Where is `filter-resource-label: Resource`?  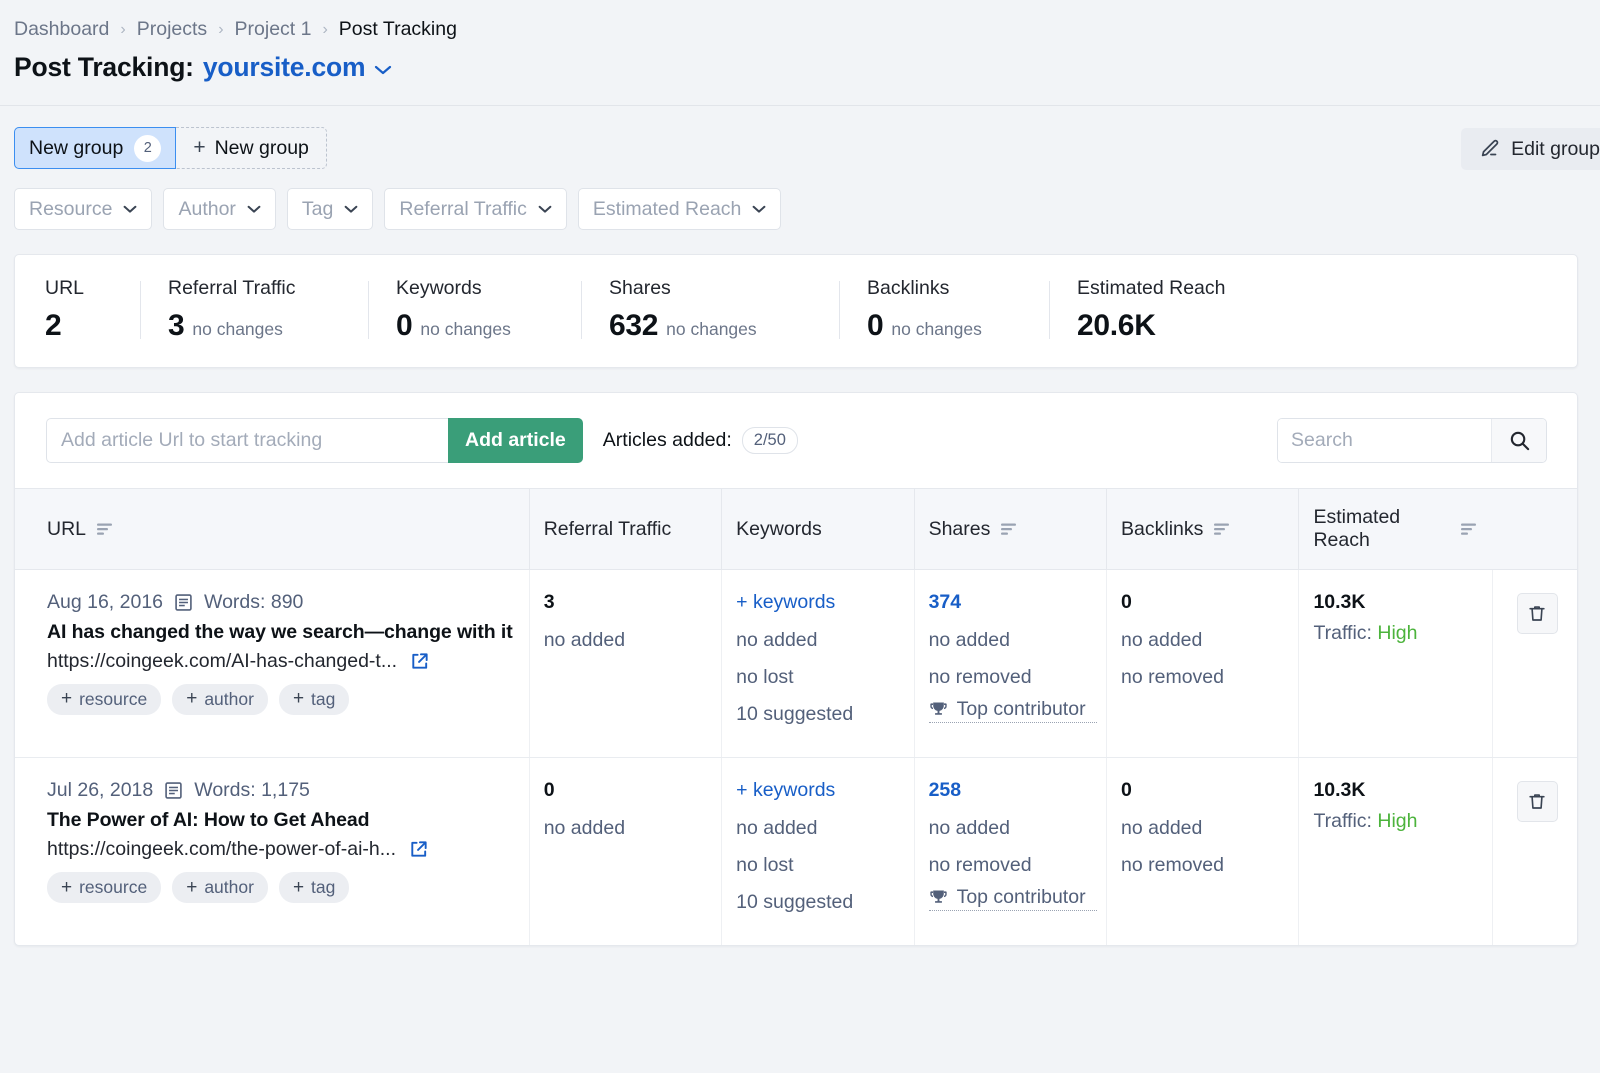 filter-resource-label: Resource is located at coordinates (71, 208).